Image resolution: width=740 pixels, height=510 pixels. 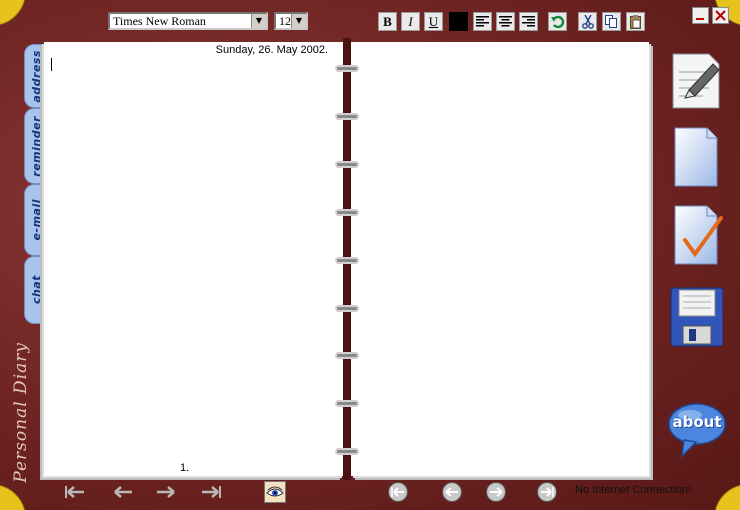 I want to click on last-page-button, so click(x=211, y=492).